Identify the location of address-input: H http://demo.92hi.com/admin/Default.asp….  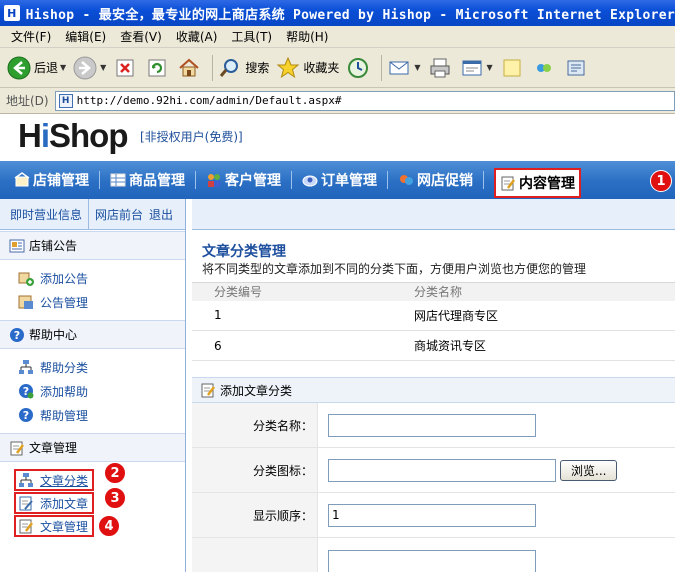
(364, 100).